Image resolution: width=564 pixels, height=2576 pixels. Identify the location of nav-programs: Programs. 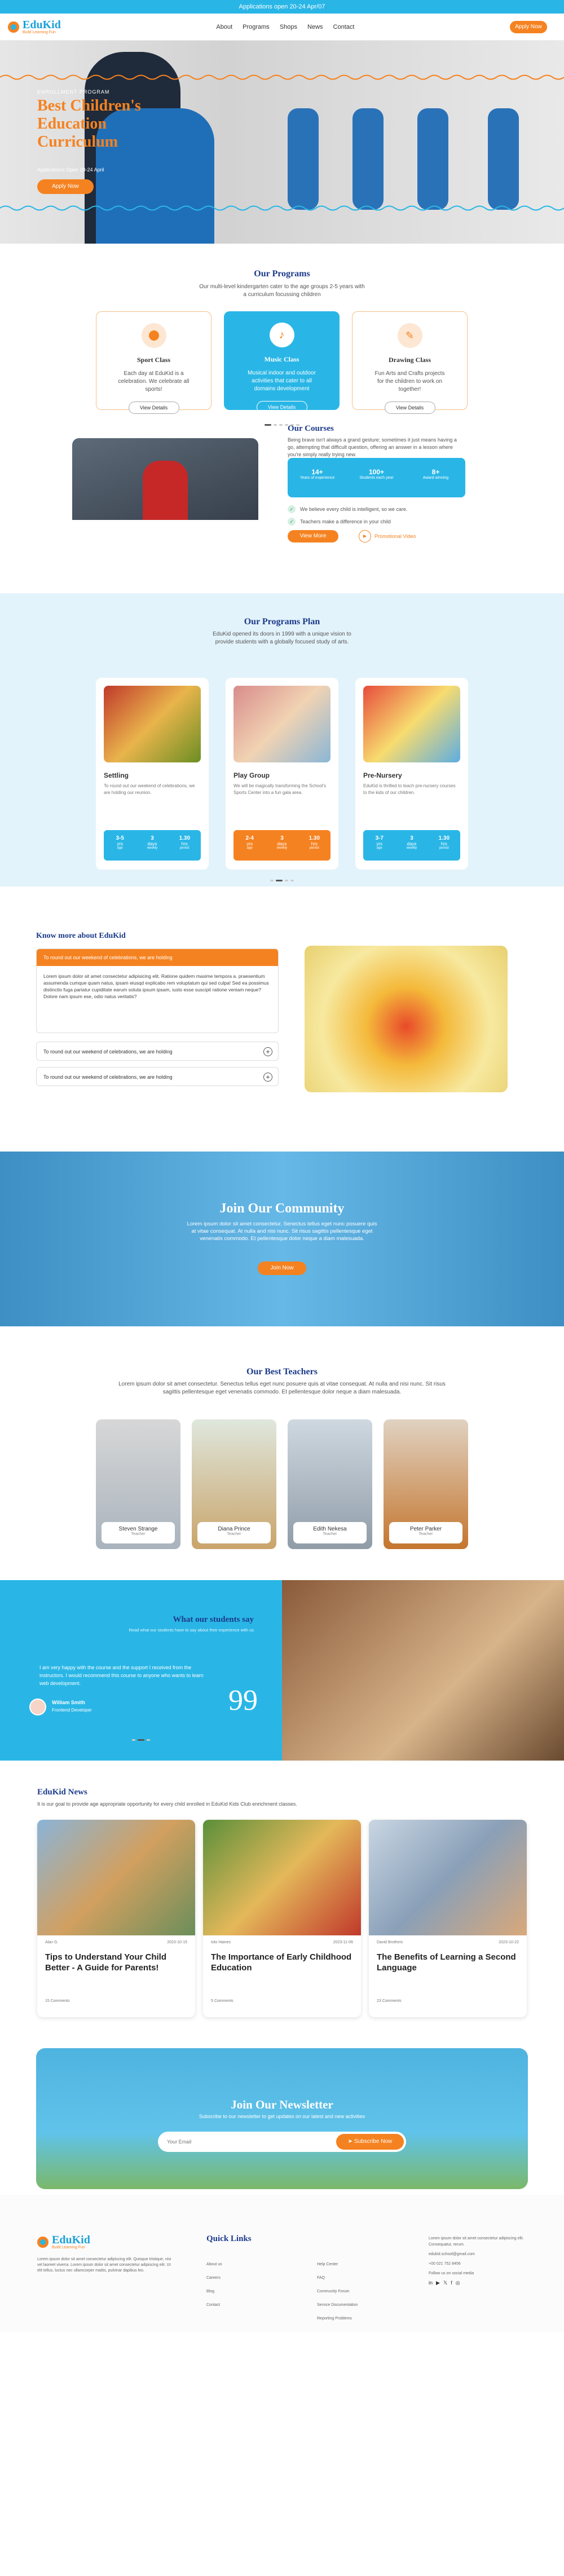
(256, 27).